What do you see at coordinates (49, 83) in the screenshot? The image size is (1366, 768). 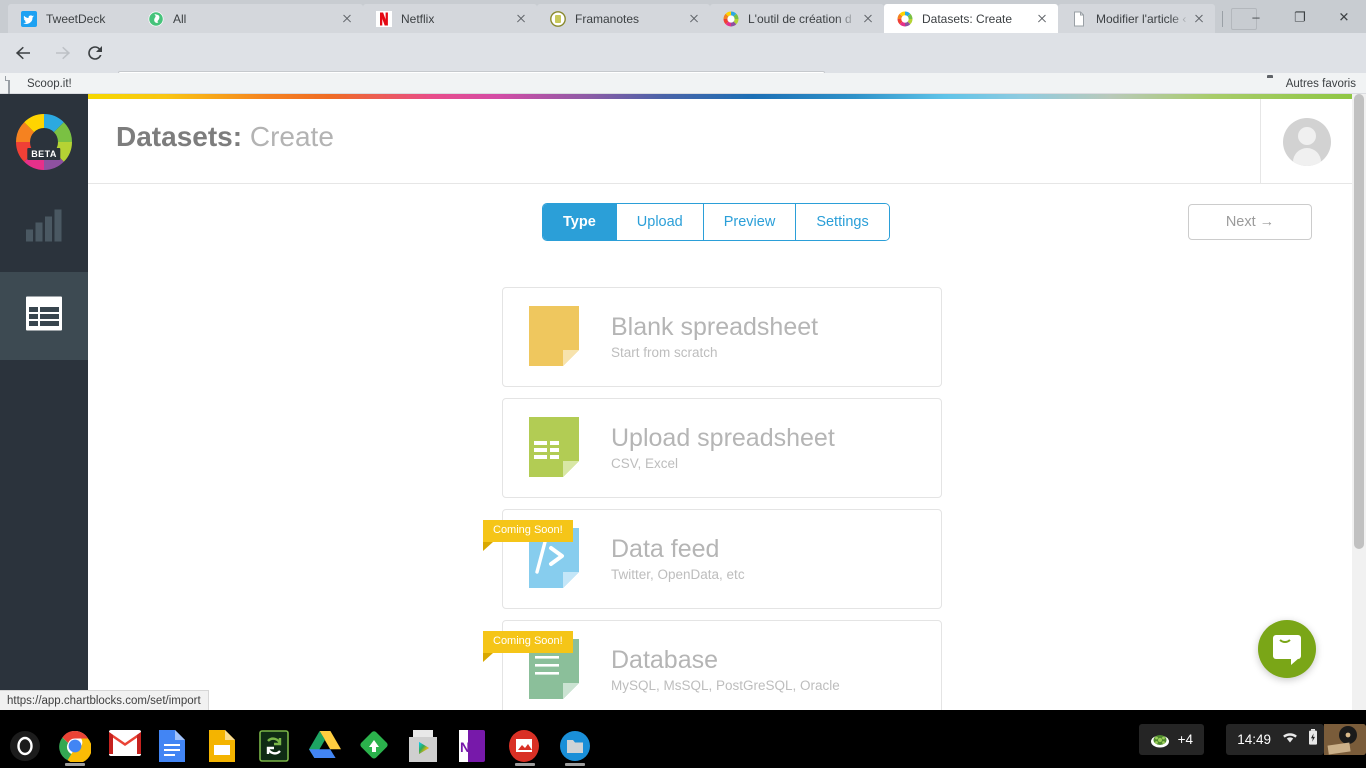 I see `bookmark-label: Scoop.it!` at bounding box center [49, 83].